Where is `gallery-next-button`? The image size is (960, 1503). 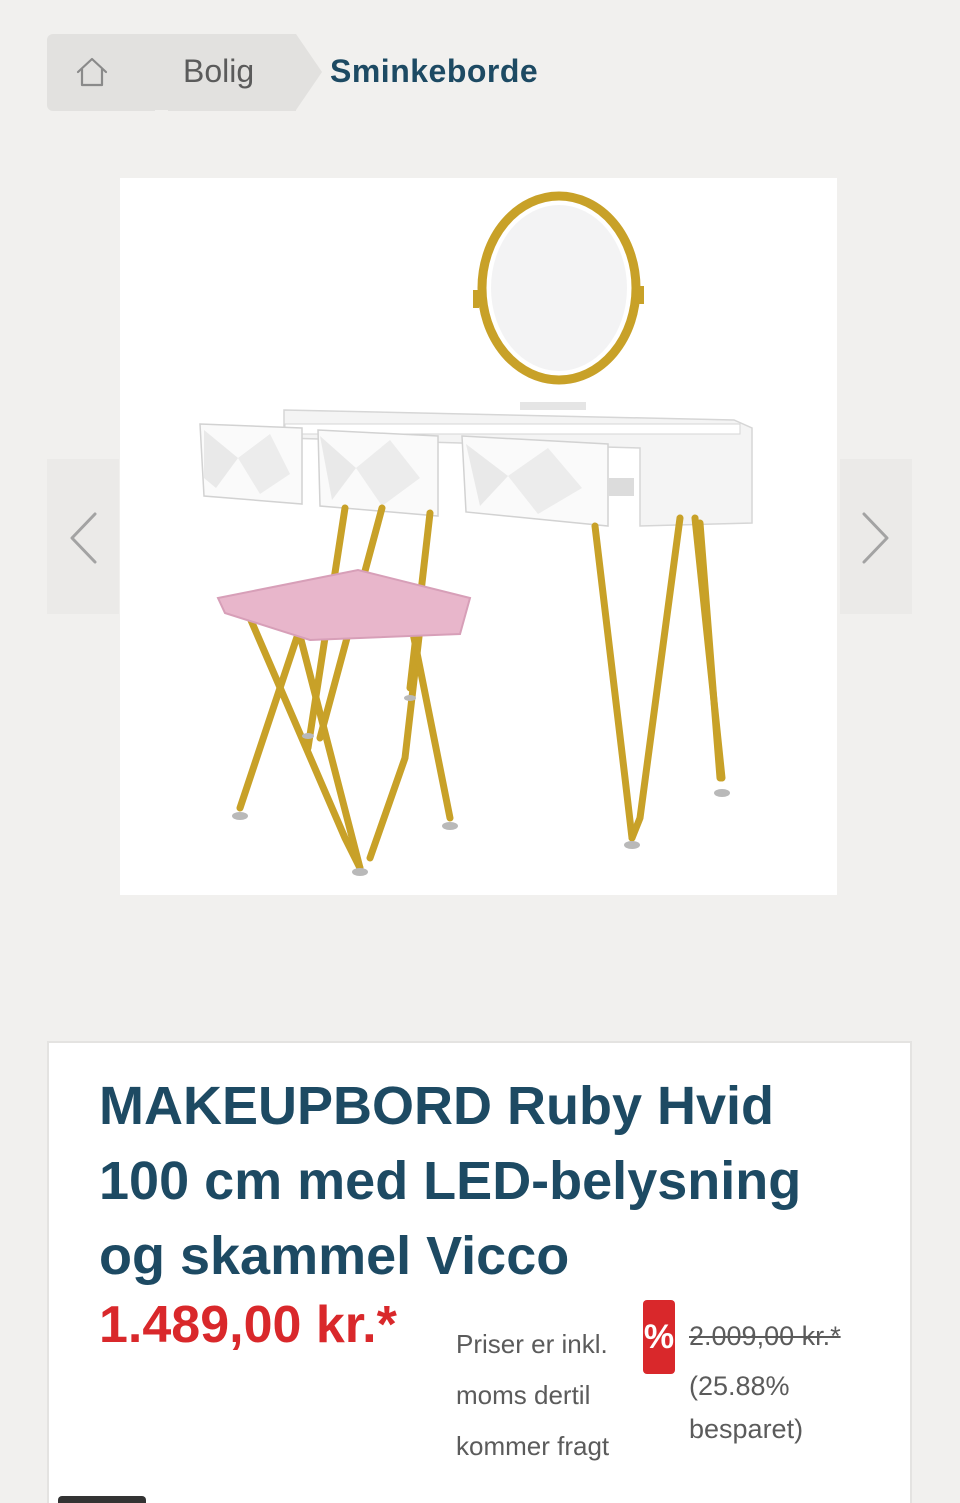
gallery-next-button is located at coordinates (876, 536).